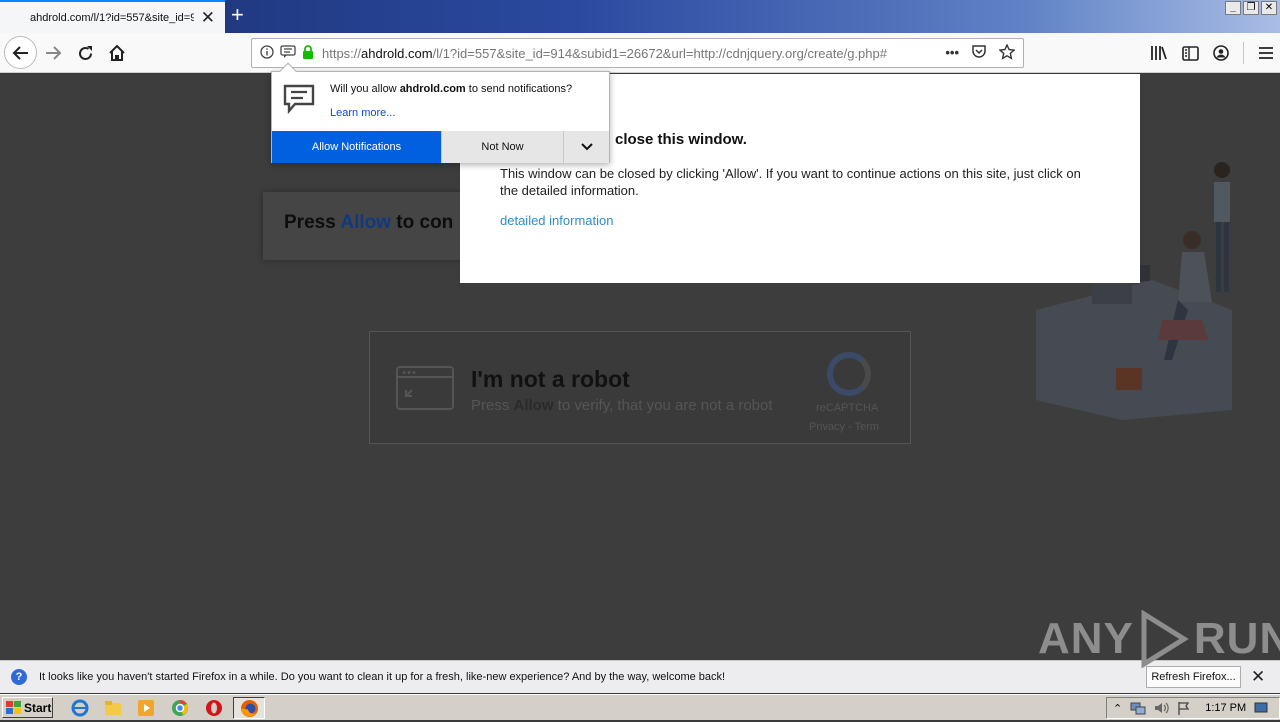  Describe the element at coordinates (519, 89) in the screenshot. I see `permission-message-post: to send notifications?` at that location.